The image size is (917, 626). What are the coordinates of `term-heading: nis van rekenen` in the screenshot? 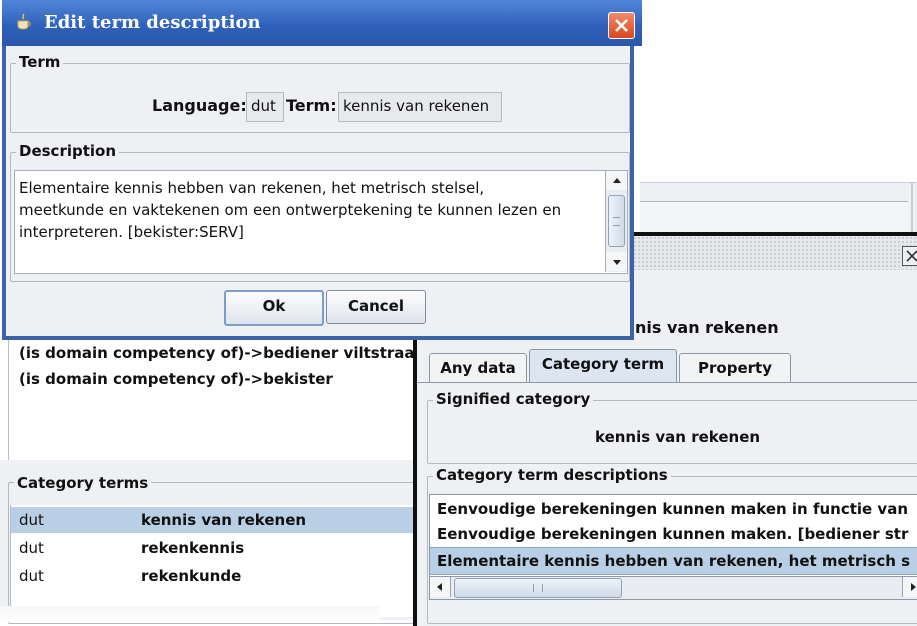 It's located at (707, 327).